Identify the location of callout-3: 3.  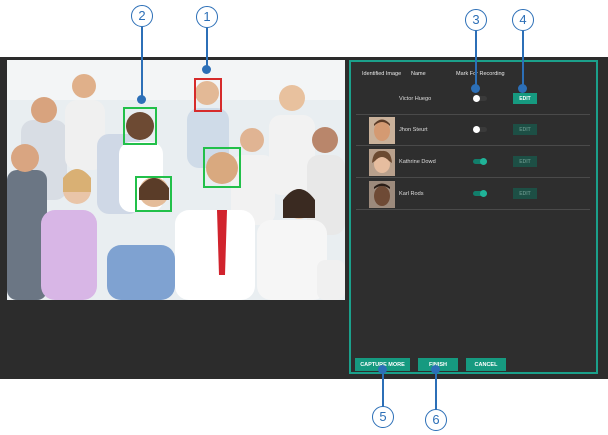
(476, 20).